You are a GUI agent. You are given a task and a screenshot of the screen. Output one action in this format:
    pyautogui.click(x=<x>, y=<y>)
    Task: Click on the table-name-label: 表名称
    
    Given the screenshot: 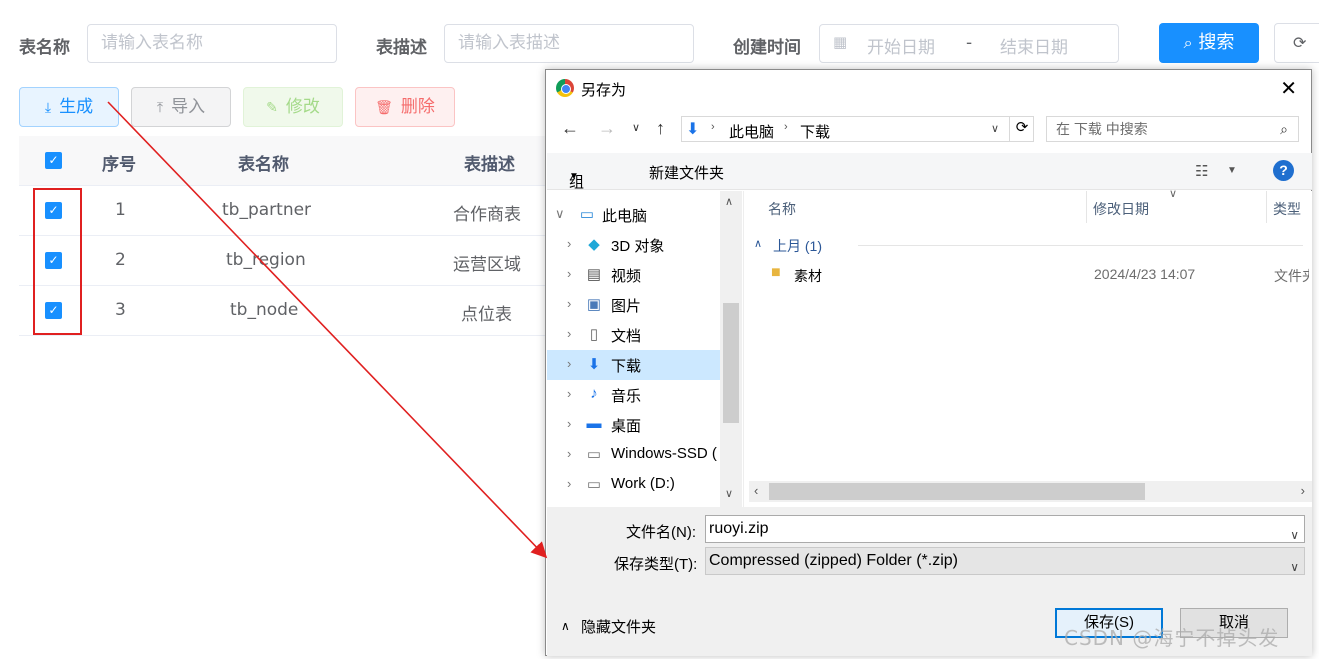 What is the action you would take?
    pyautogui.click(x=44, y=48)
    